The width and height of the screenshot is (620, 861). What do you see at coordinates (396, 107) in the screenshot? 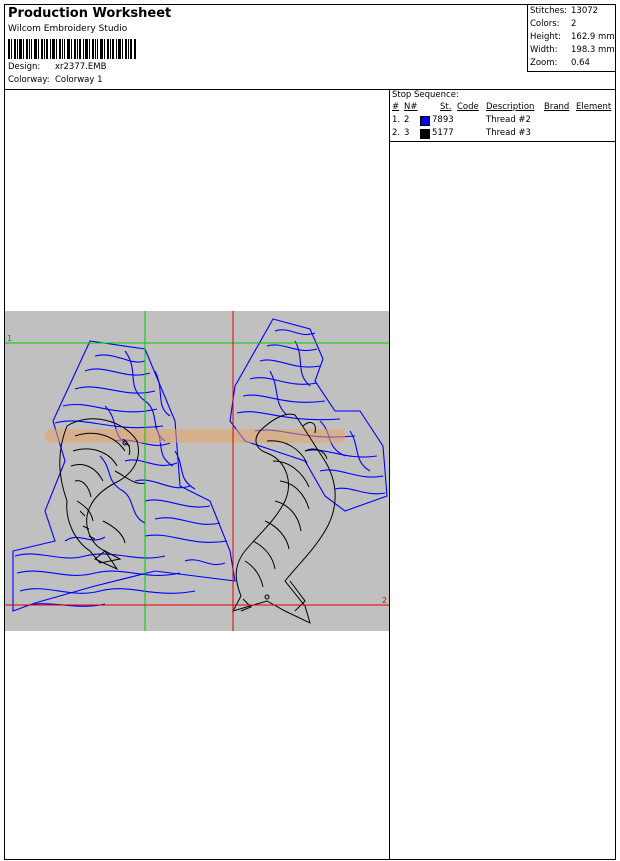
I see `col-header-num: #` at bounding box center [396, 107].